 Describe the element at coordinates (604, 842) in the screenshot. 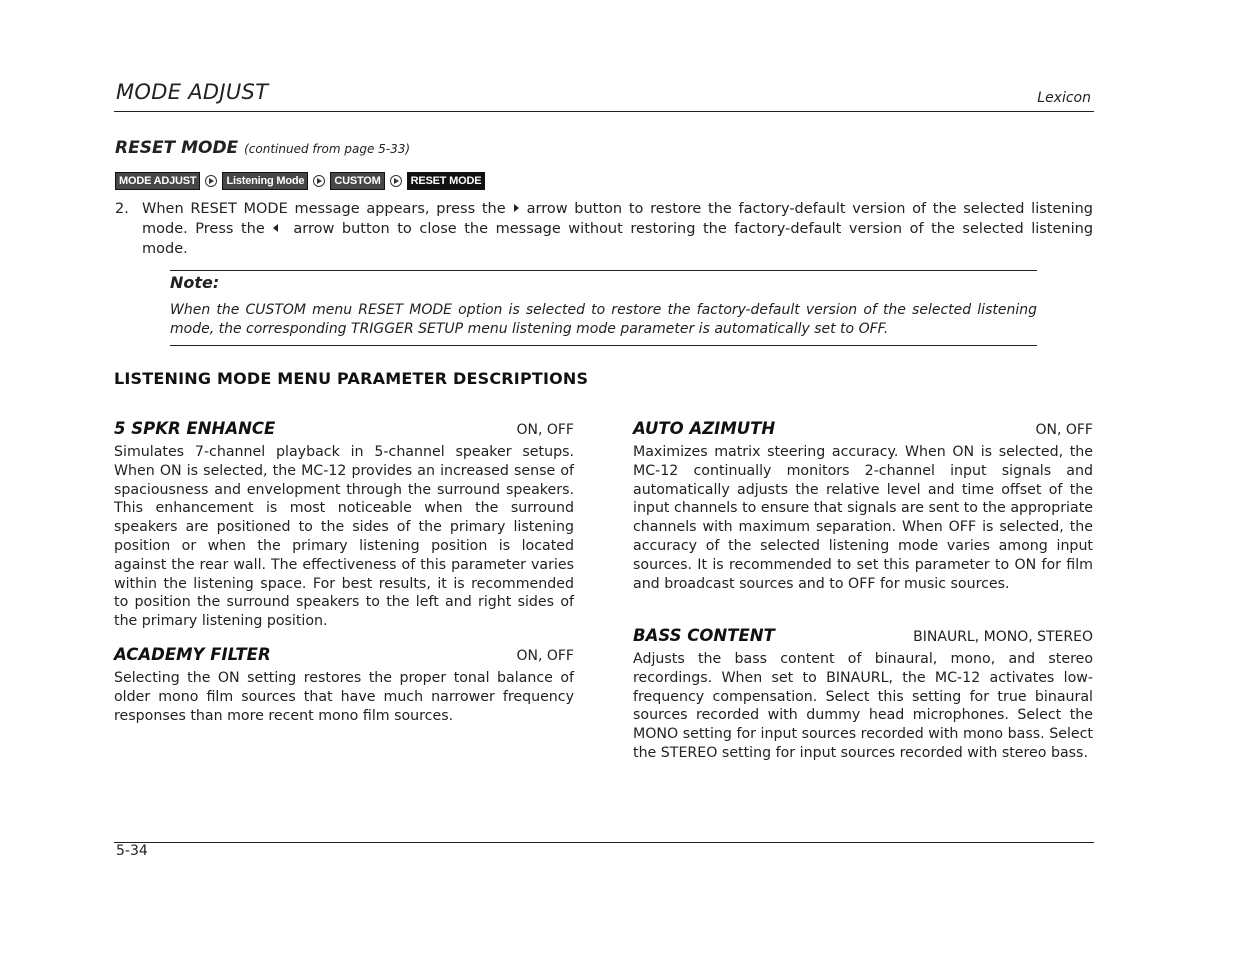

I see `footer-rule` at that location.